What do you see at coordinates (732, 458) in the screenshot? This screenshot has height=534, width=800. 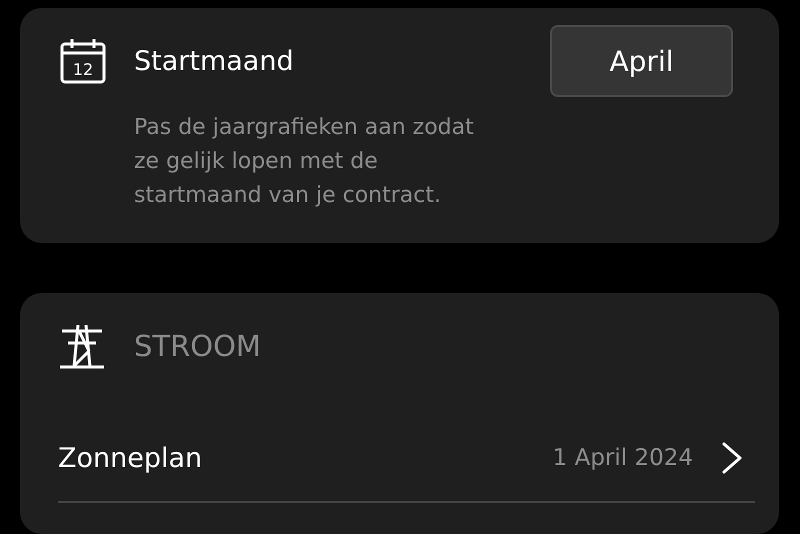 I see `chevron-right-icon` at bounding box center [732, 458].